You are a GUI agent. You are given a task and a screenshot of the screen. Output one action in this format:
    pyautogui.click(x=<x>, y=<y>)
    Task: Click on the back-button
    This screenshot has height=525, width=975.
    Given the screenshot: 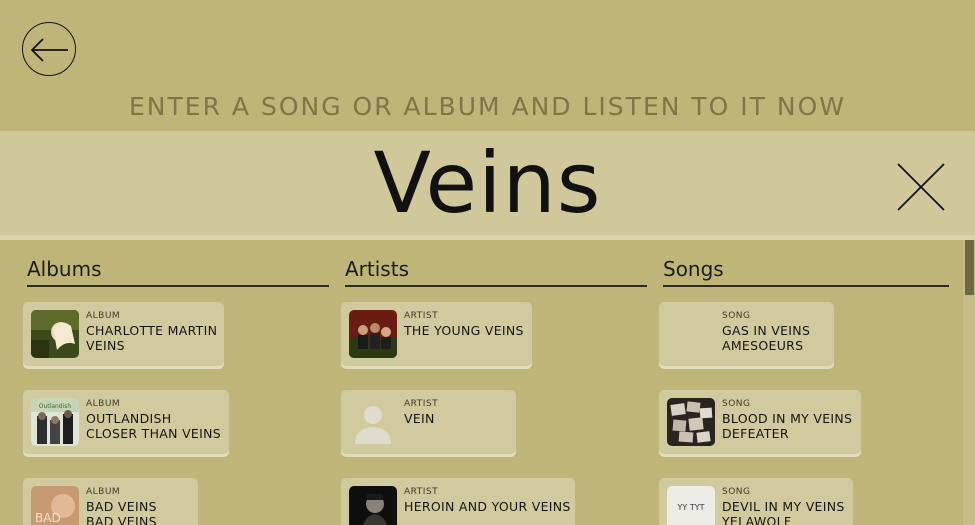 What is the action you would take?
    pyautogui.click(x=49, y=49)
    